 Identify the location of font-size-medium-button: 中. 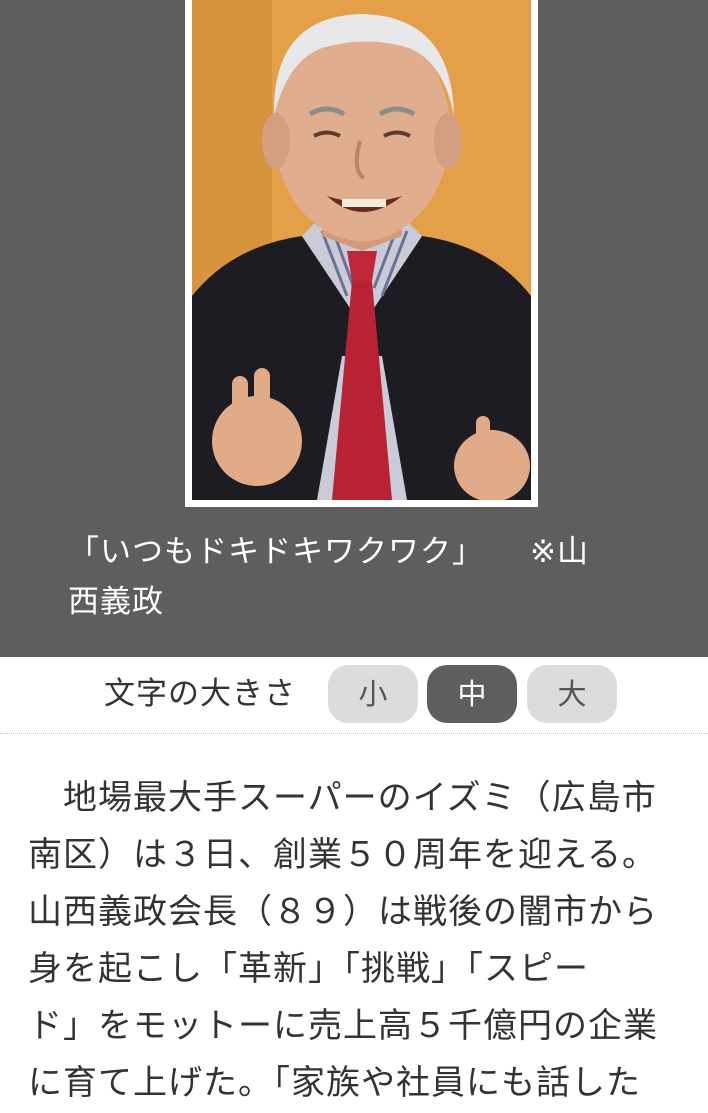
(472, 694).